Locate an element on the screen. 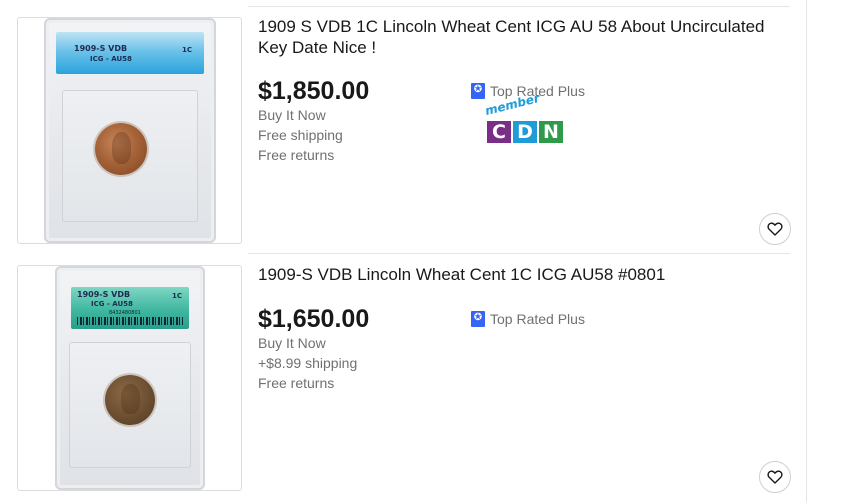  slab-barcode is located at coordinates (130, 321).